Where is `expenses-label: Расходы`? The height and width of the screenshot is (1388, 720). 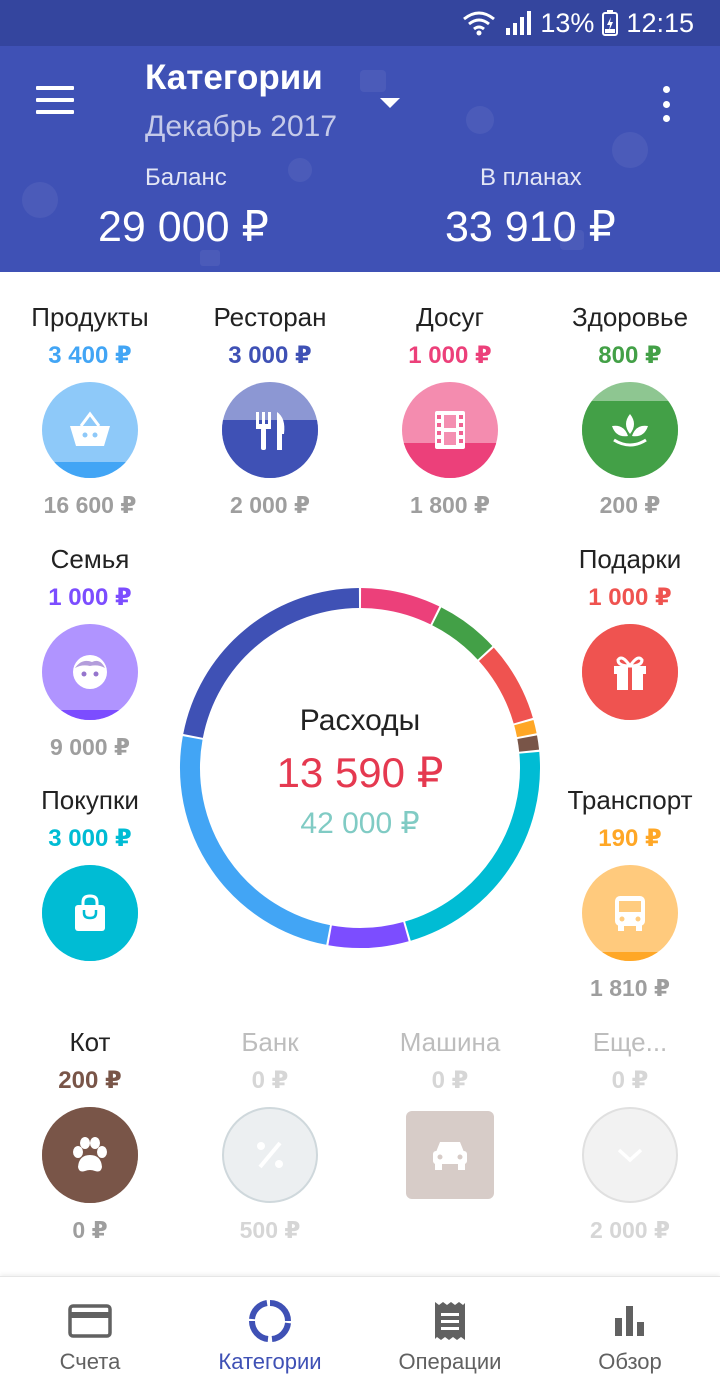 expenses-label: Расходы is located at coordinates (360, 720).